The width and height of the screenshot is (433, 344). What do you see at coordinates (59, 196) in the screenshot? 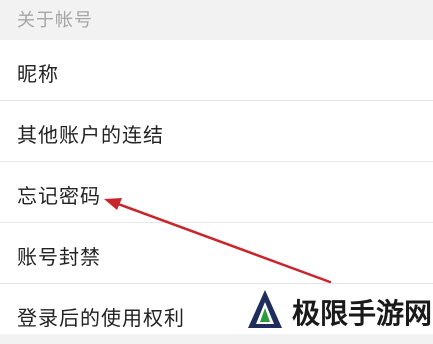
I see `list-item-label: 忘记密码` at bounding box center [59, 196].